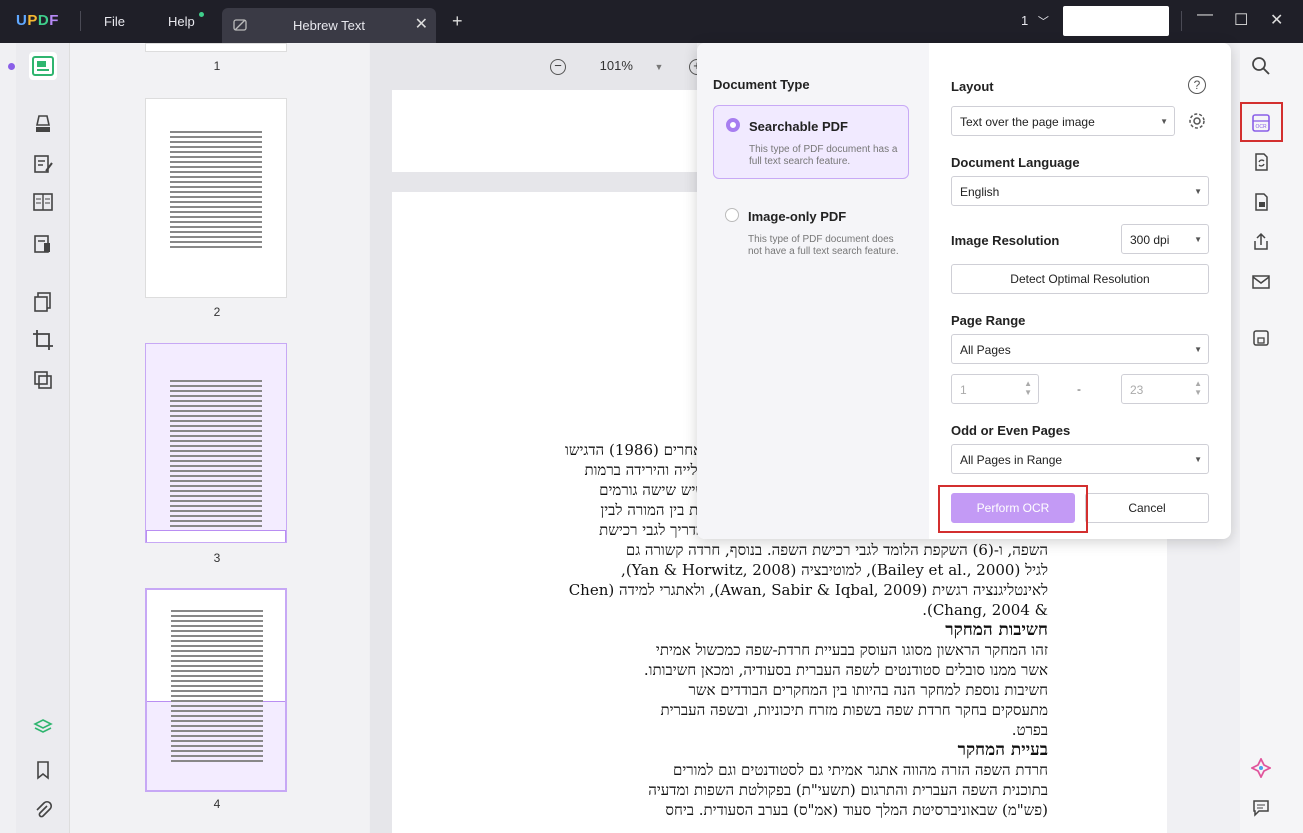 The height and width of the screenshot is (833, 1303). I want to click on layout-select: Text over the page image ▼, so click(1063, 121).